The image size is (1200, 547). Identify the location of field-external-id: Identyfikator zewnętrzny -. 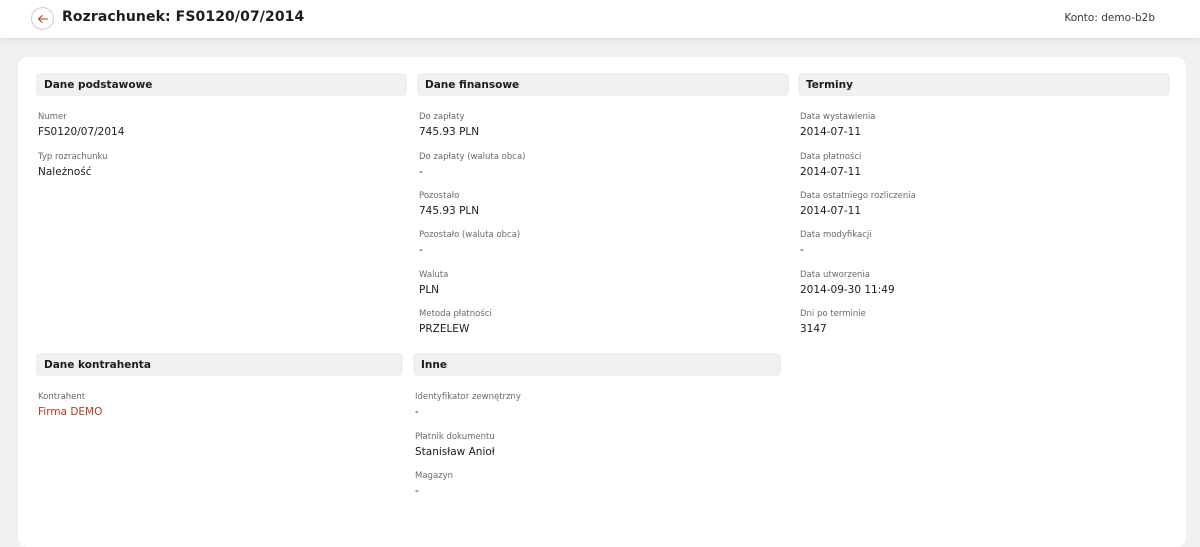
(468, 405).